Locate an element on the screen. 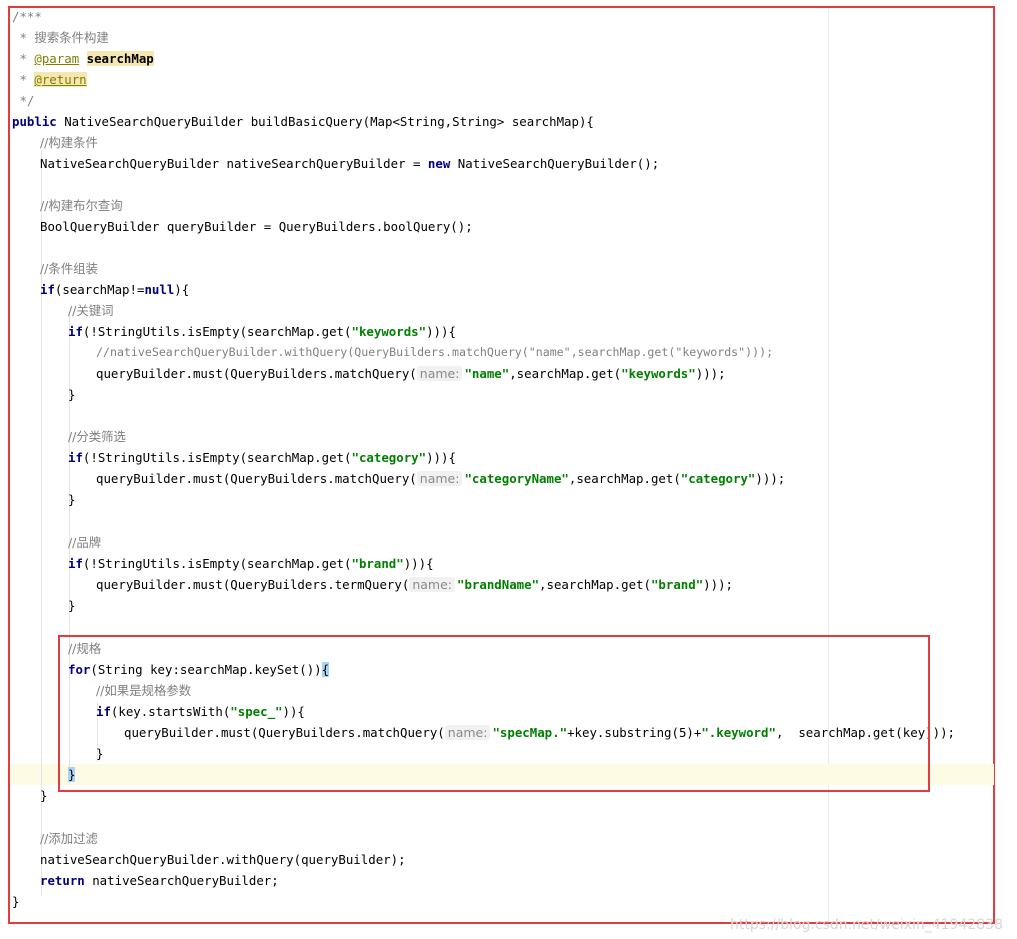 This screenshot has height=939, width=1017. watermark: https://blog.csdn.net/weixin_41942838 is located at coordinates (866, 925).